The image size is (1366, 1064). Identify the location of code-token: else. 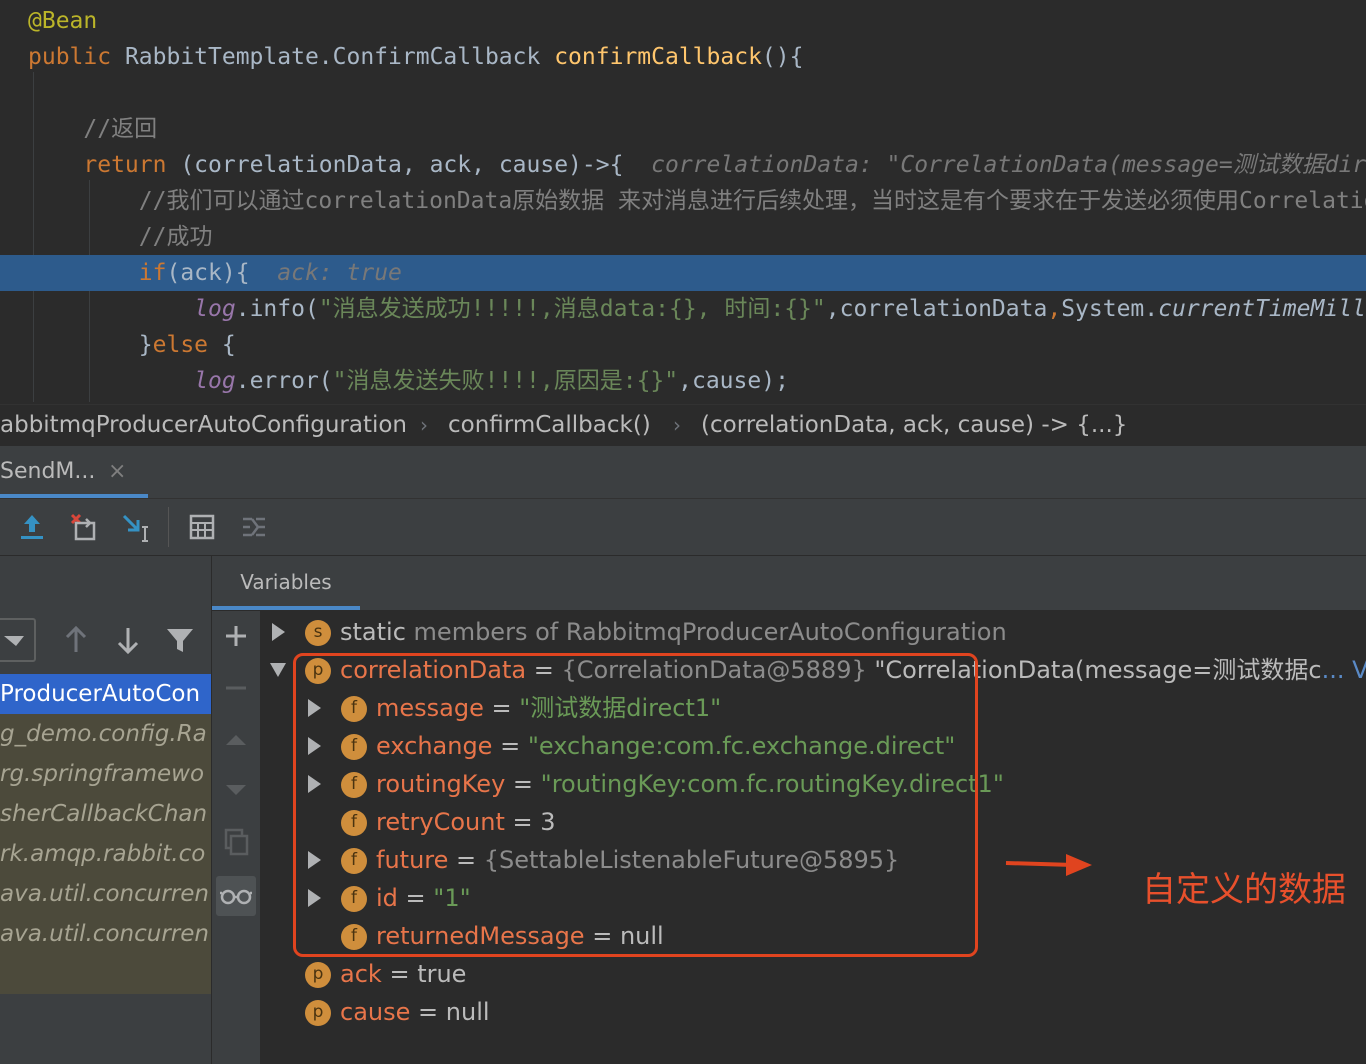
(187, 345).